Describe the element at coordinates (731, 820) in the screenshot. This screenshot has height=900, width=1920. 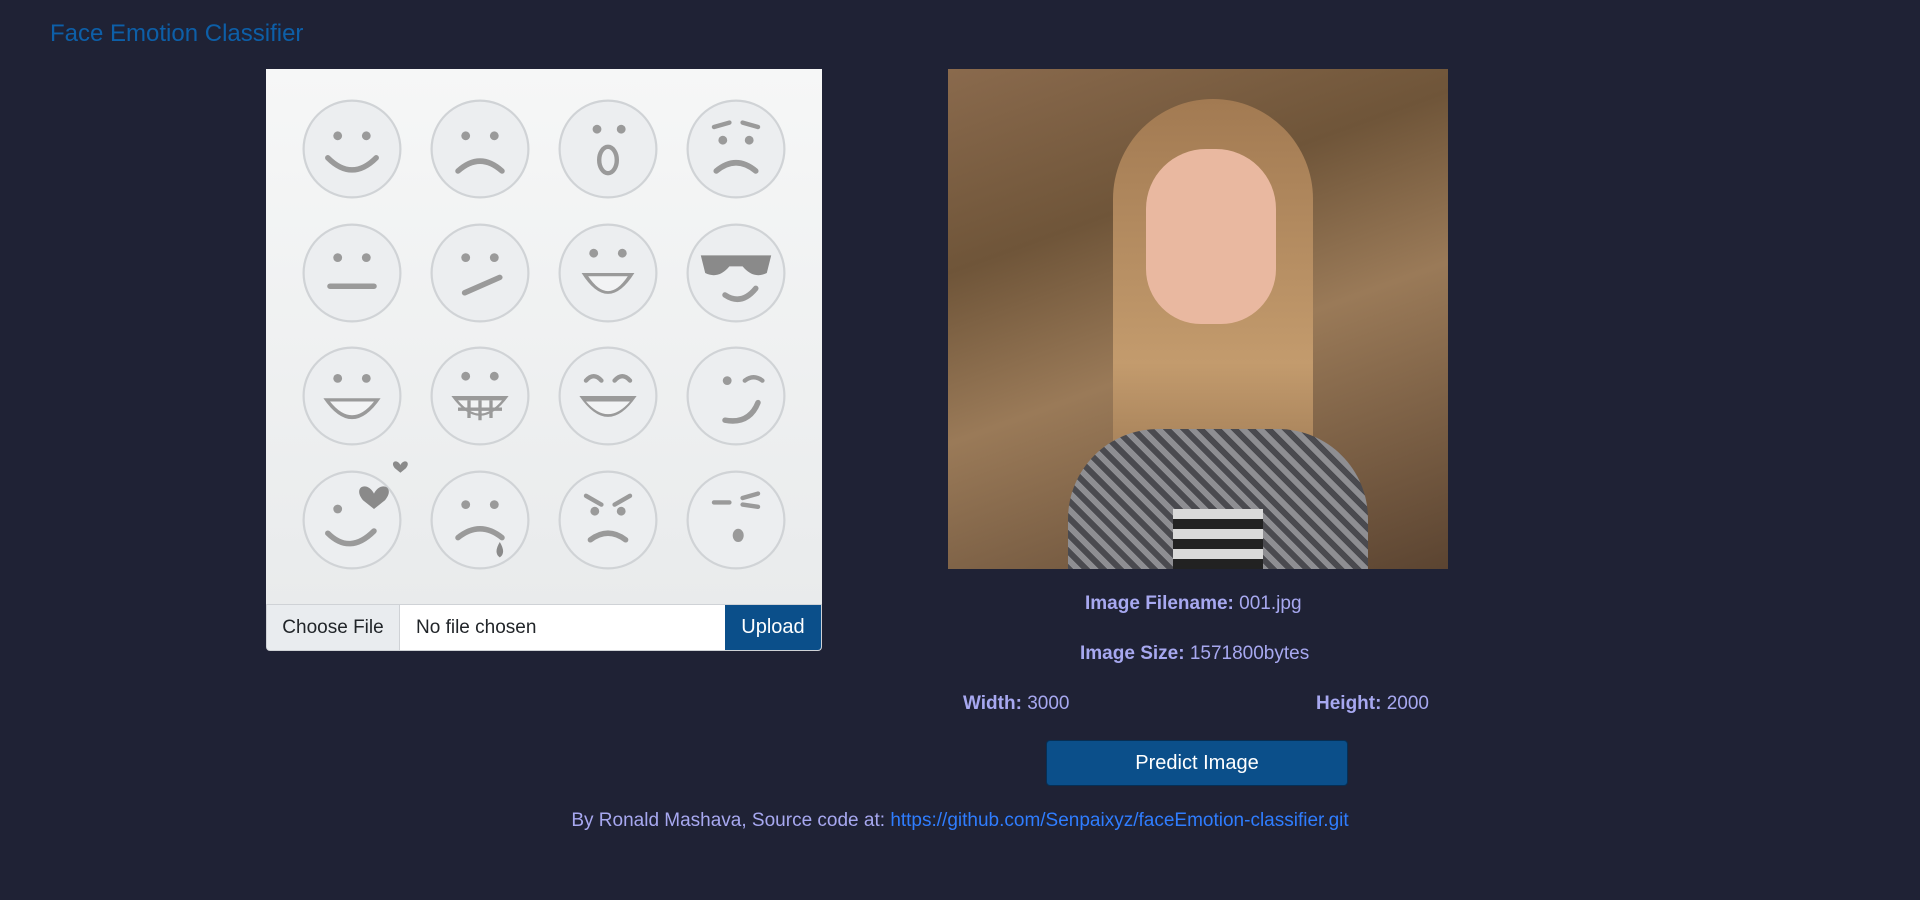
I see `footer-text: By Ronald Mashava, Source code at:` at that location.